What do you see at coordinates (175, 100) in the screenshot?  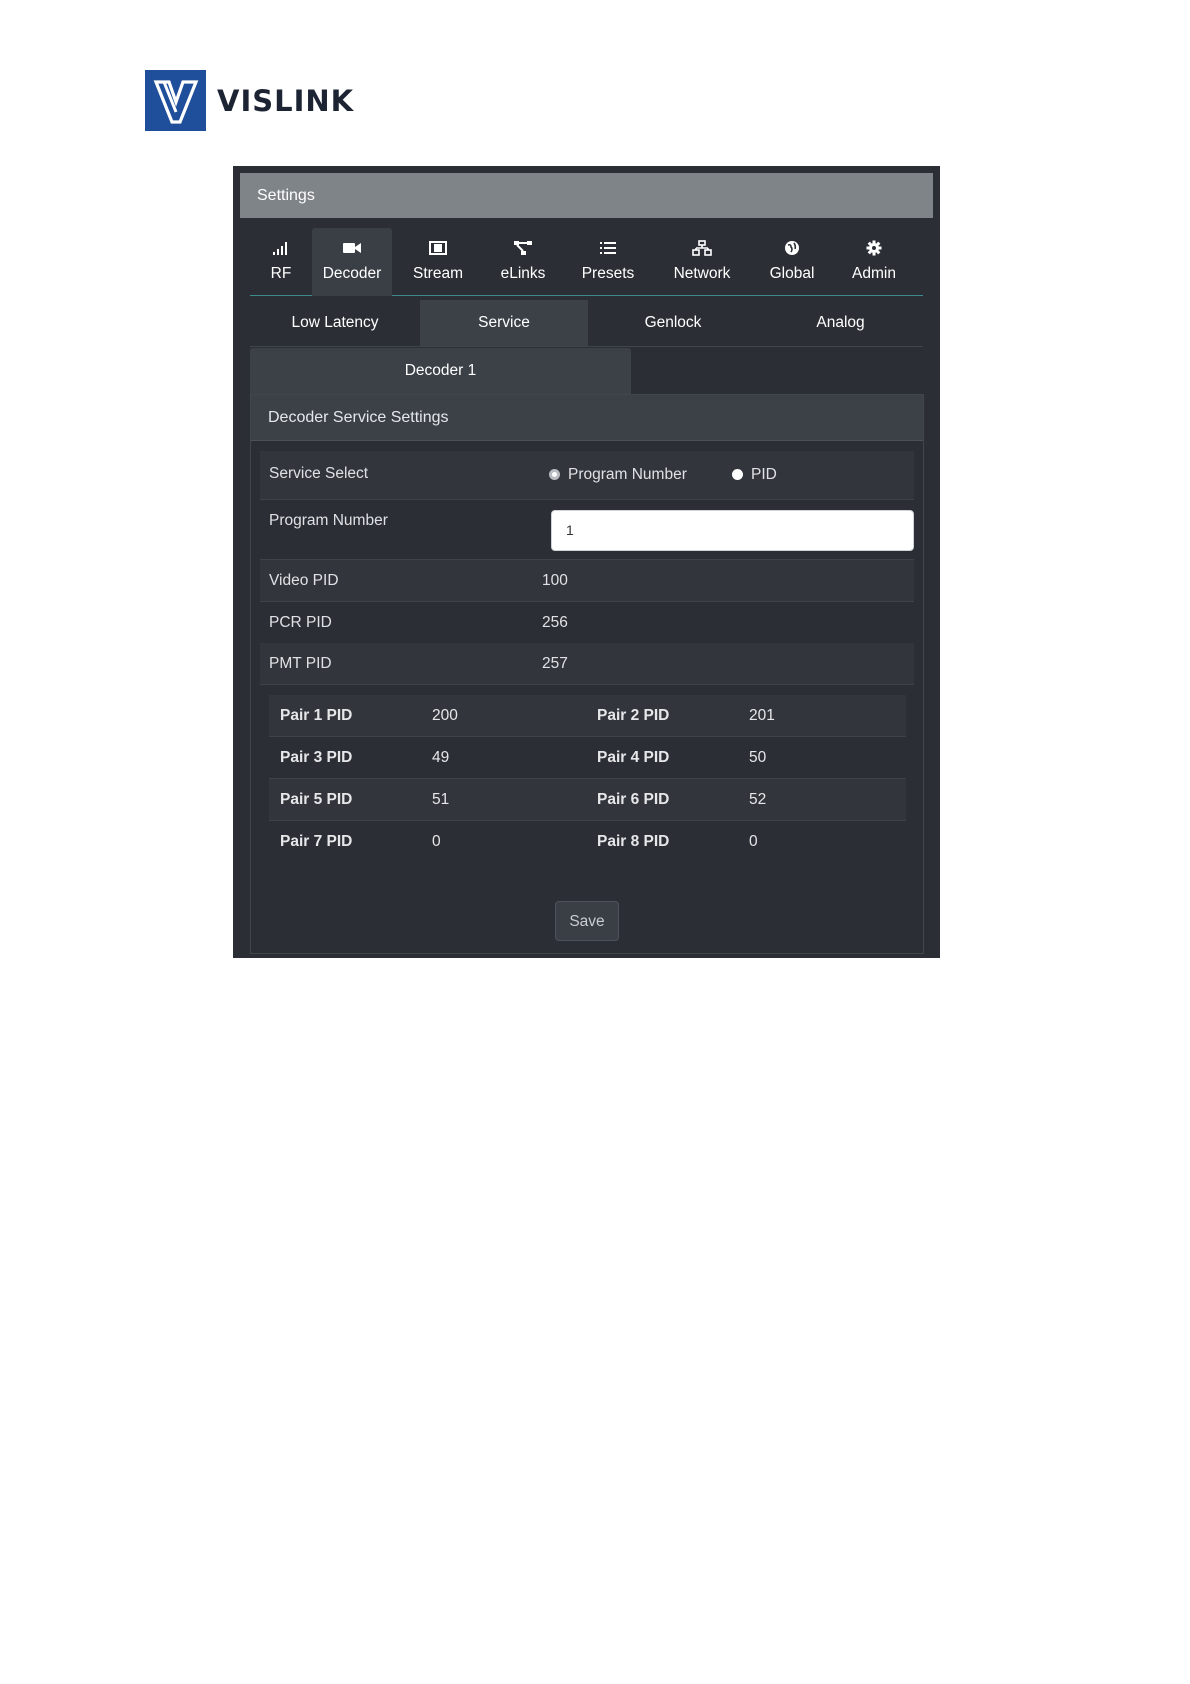 I see `vislink-logo-mark` at bounding box center [175, 100].